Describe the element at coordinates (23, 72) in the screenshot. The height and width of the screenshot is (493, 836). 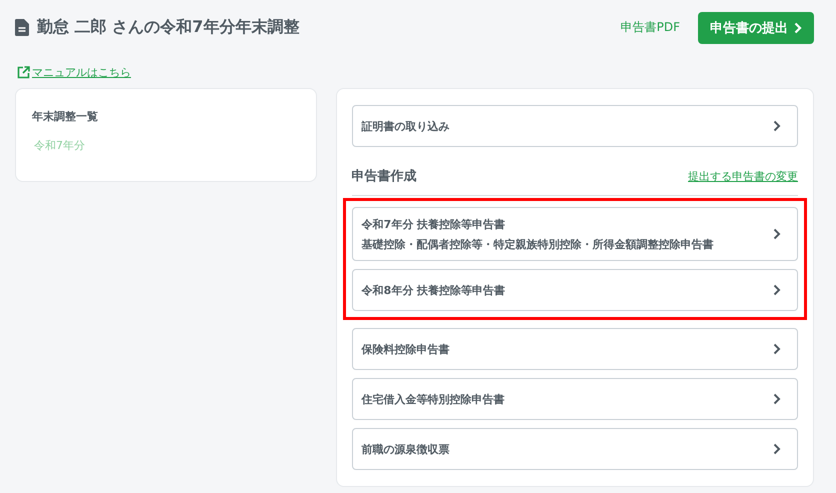
I see `external-link-icon` at that location.